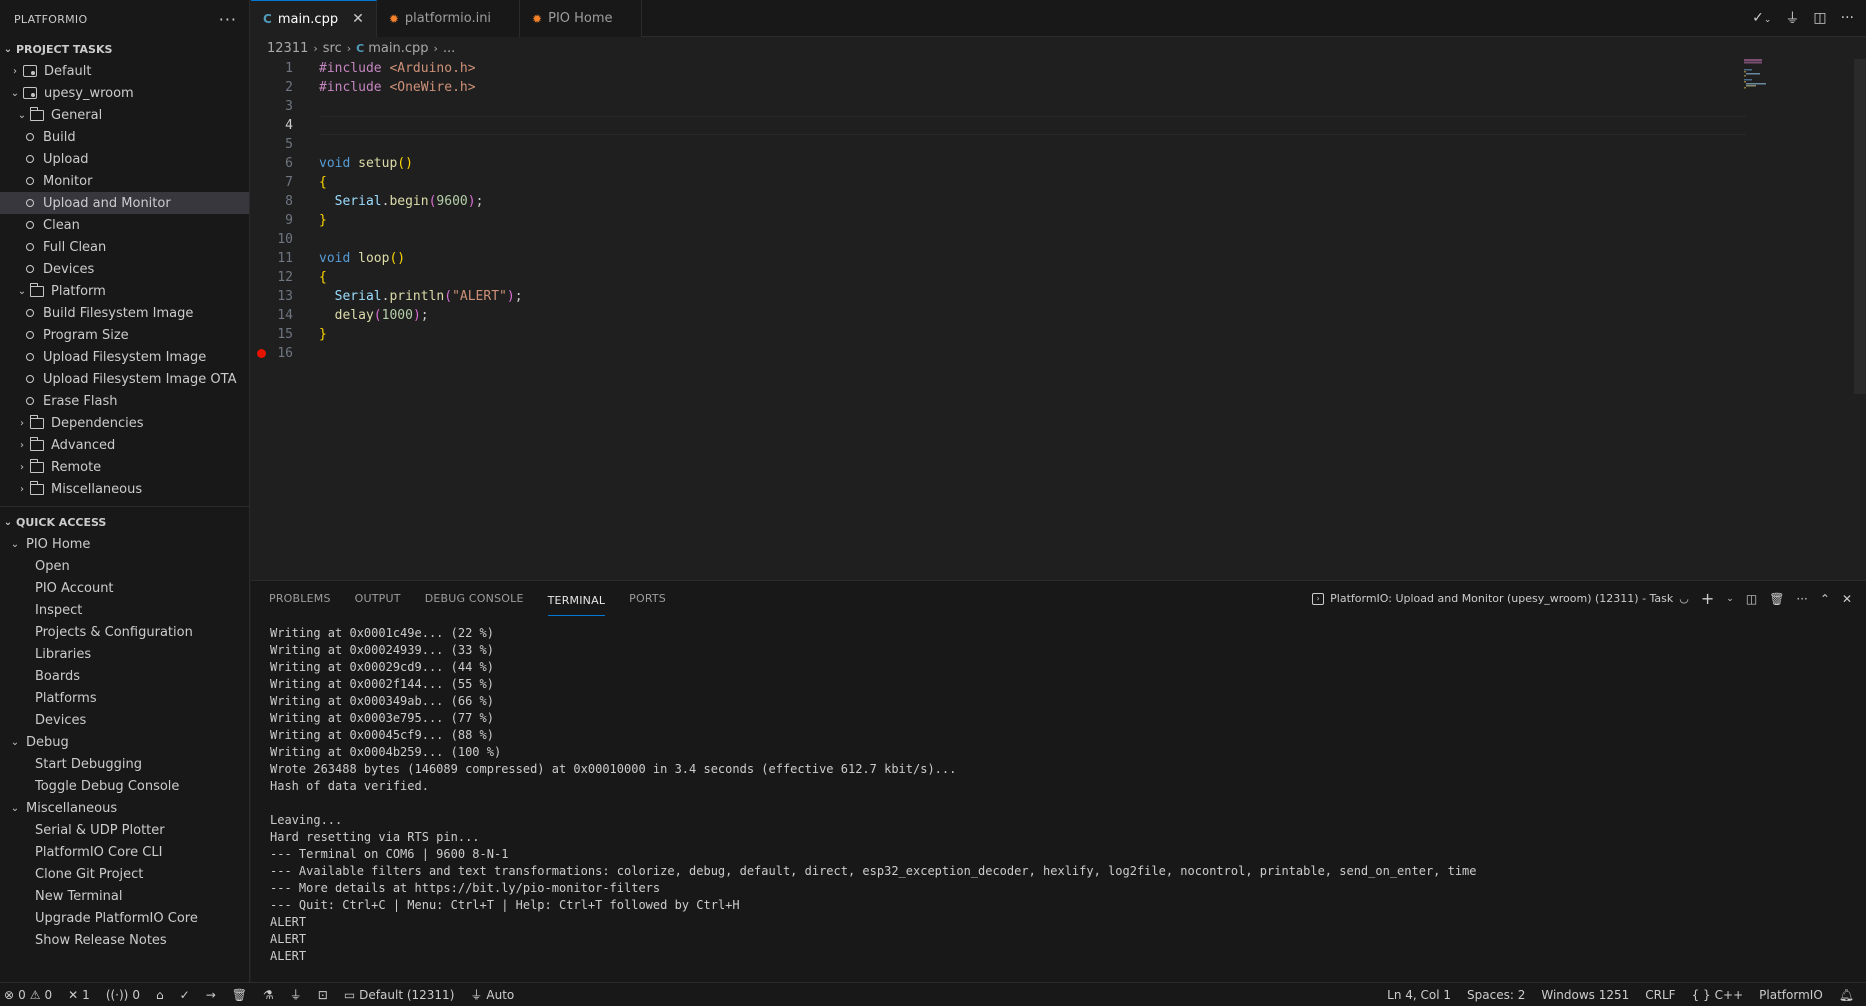  I want to click on task-clean: Clean, so click(124, 225).